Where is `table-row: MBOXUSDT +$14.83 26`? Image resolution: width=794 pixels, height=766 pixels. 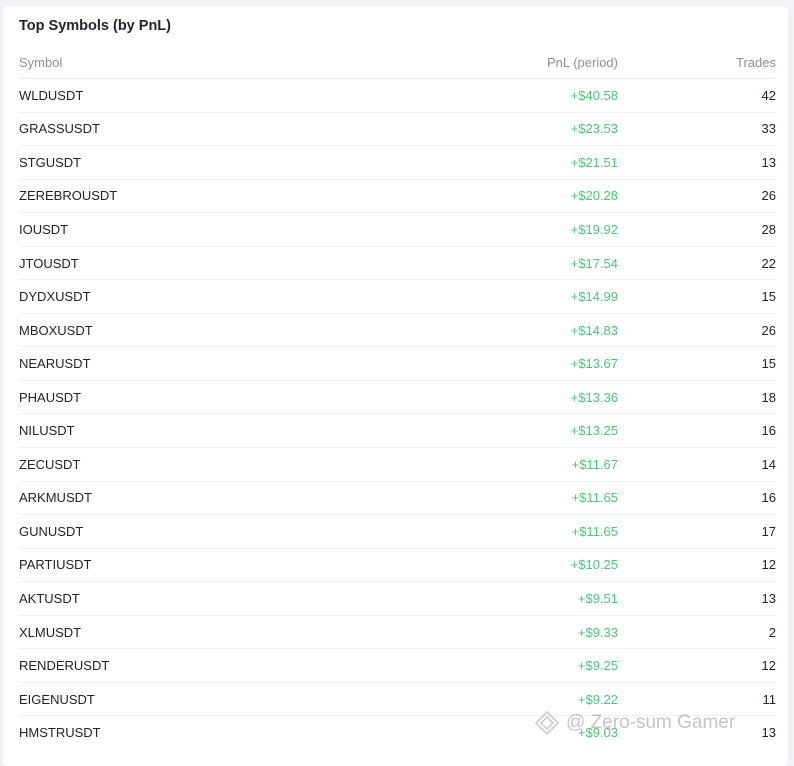 table-row: MBOXUSDT +$14.83 26 is located at coordinates (397, 331).